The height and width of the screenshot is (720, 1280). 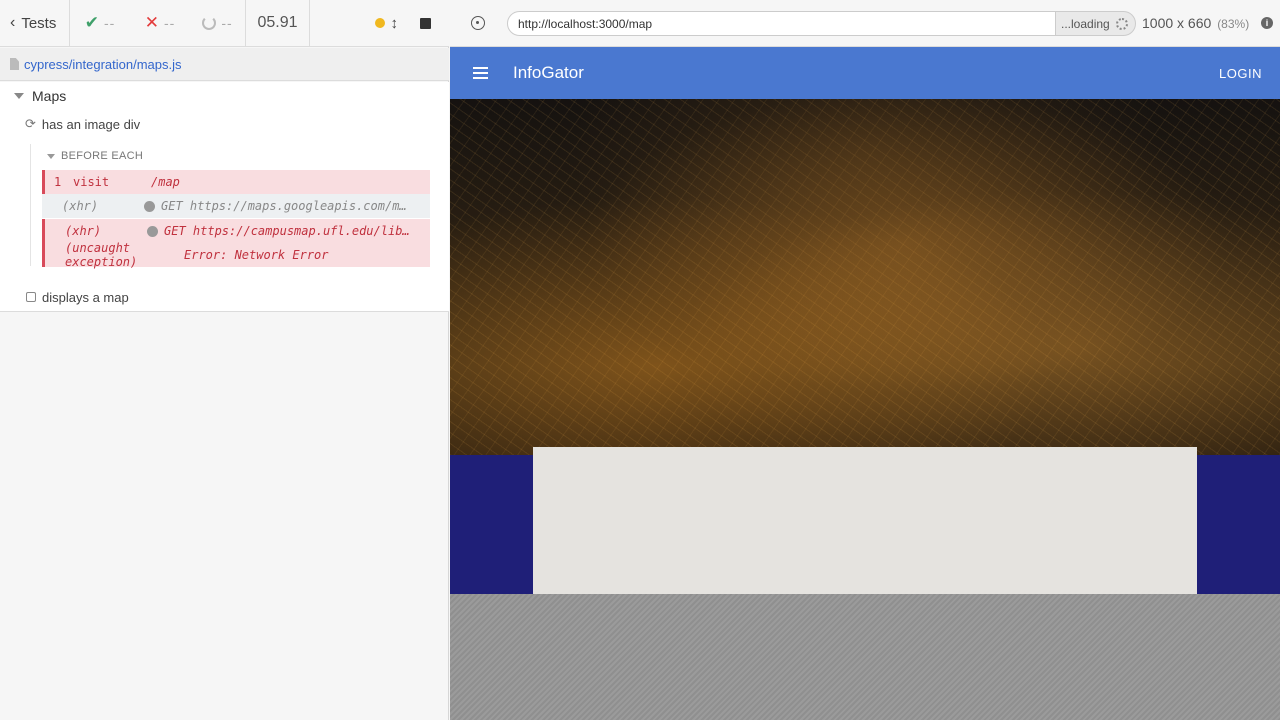 What do you see at coordinates (865, 520) in the screenshot?
I see `map-container` at bounding box center [865, 520].